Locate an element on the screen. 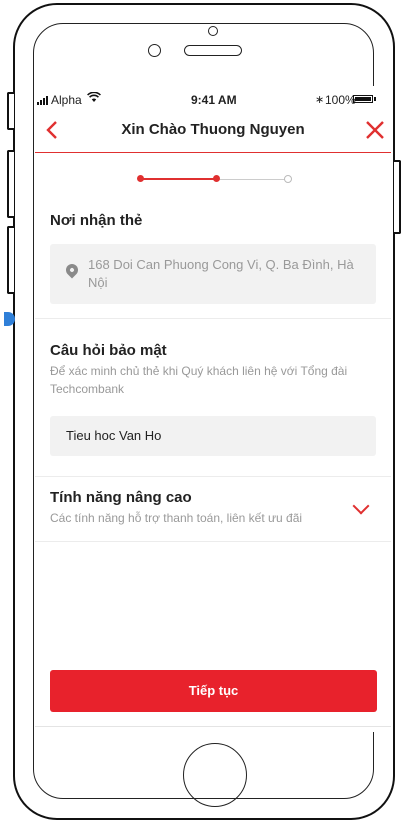  status-bar: Alpha 9:41 AM ∗ 100% is located at coordinates (213, 100).